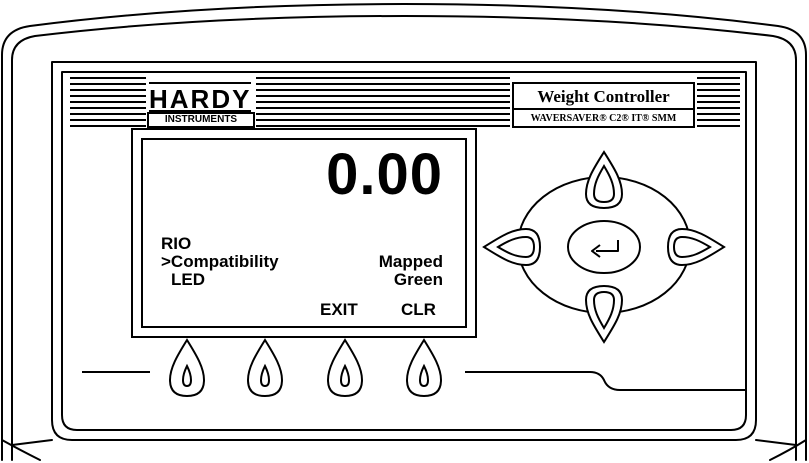  I want to click on down-arrow-key, so click(604, 314).